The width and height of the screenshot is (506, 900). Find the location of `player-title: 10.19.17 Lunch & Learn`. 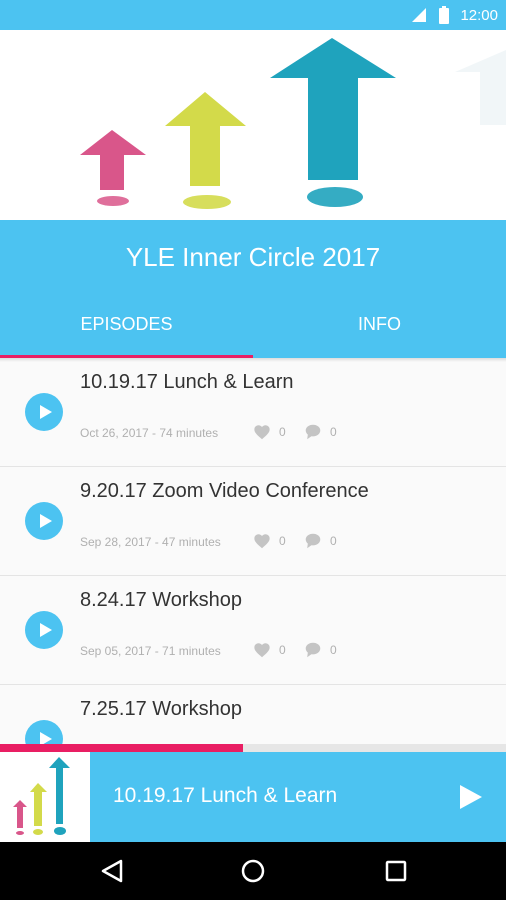

player-title: 10.19.17 Lunch & Learn is located at coordinates (225, 795).